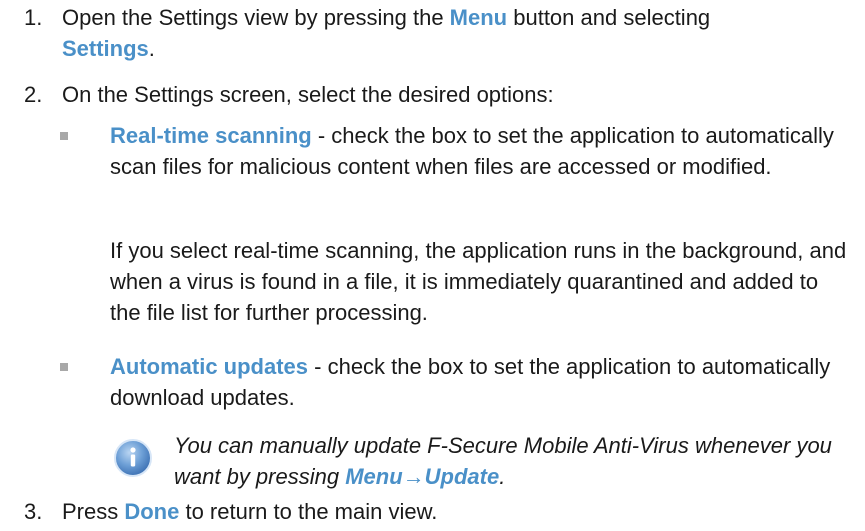 The width and height of the screenshot is (865, 531). Describe the element at coordinates (462, 476) in the screenshot. I see `update-reference: Update` at that location.